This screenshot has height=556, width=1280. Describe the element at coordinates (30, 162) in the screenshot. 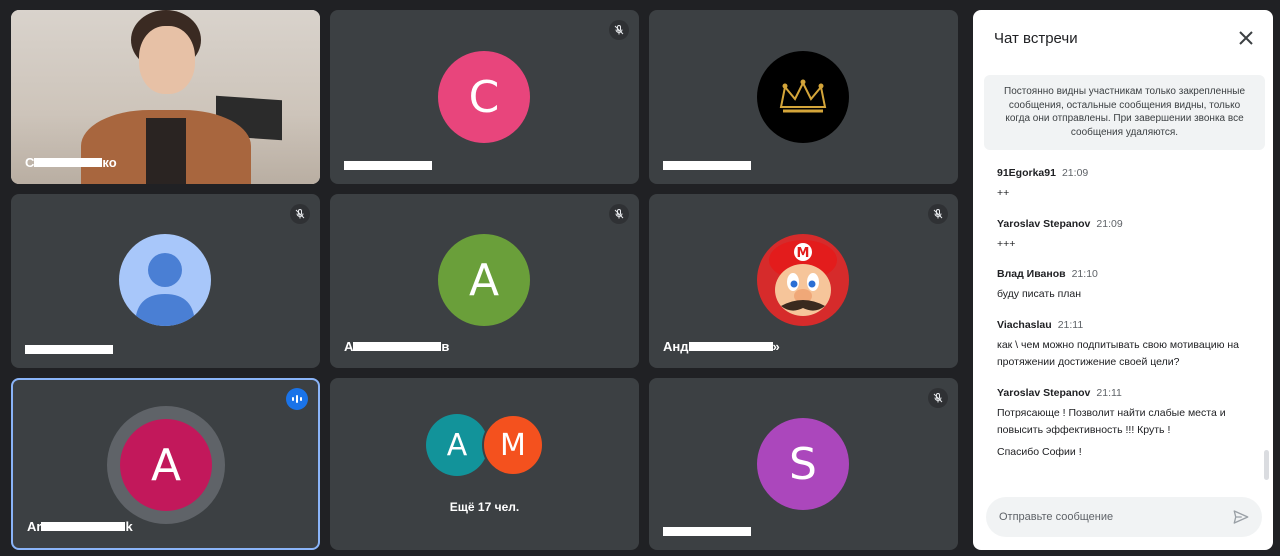

I see `name-prefix: С` at that location.